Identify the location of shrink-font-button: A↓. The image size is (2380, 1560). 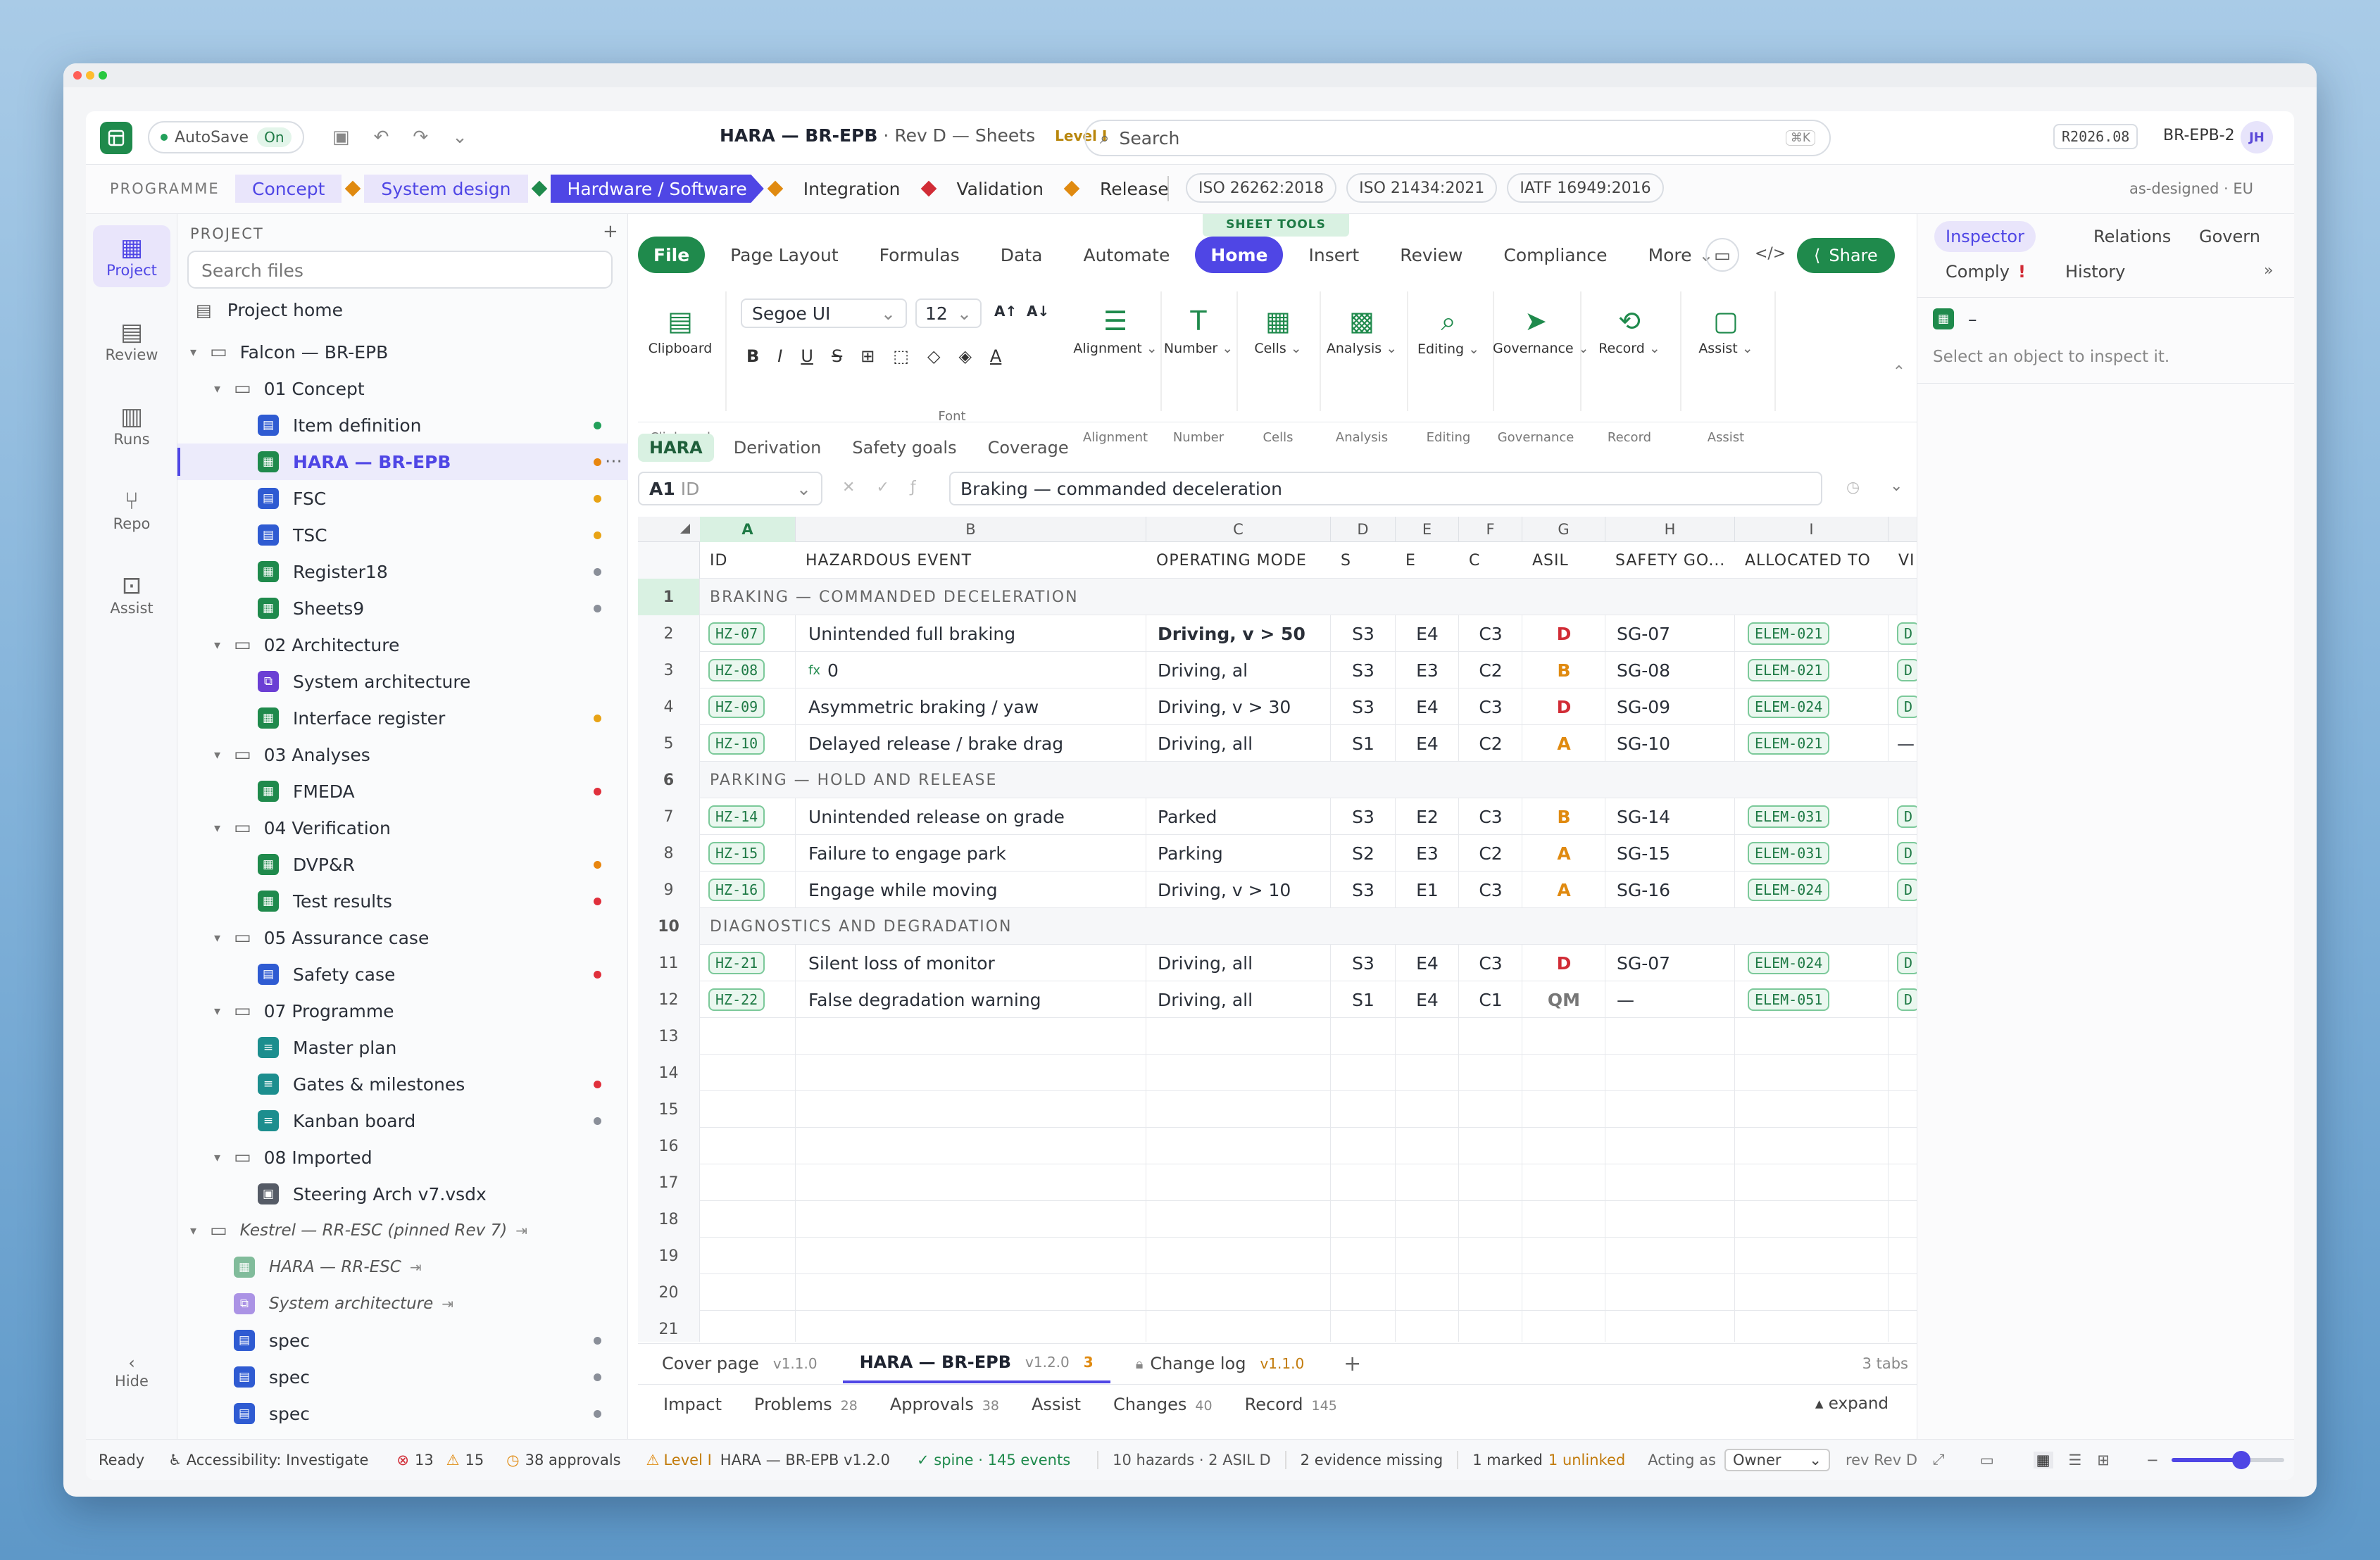
(1038, 312).